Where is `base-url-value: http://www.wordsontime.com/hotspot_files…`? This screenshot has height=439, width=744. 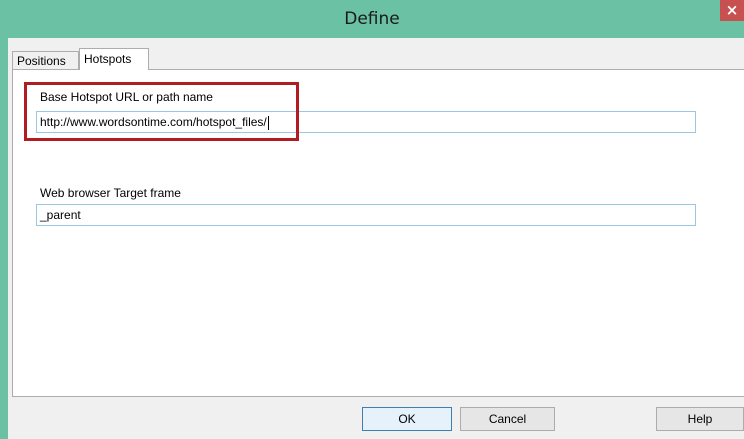
base-url-value: http://www.wordsontime.com/hotspot_files… is located at coordinates (153, 122).